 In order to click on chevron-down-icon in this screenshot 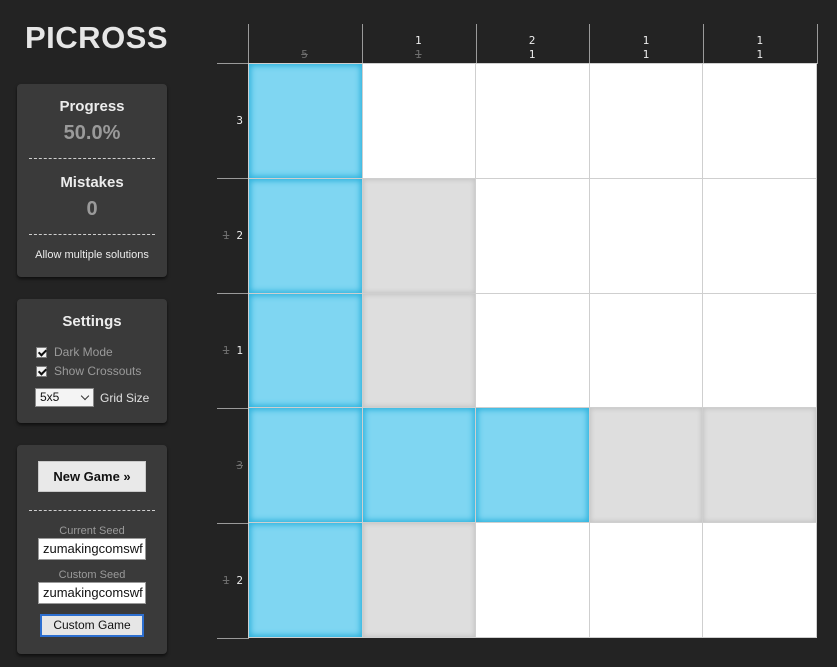, I will do `click(85, 396)`.